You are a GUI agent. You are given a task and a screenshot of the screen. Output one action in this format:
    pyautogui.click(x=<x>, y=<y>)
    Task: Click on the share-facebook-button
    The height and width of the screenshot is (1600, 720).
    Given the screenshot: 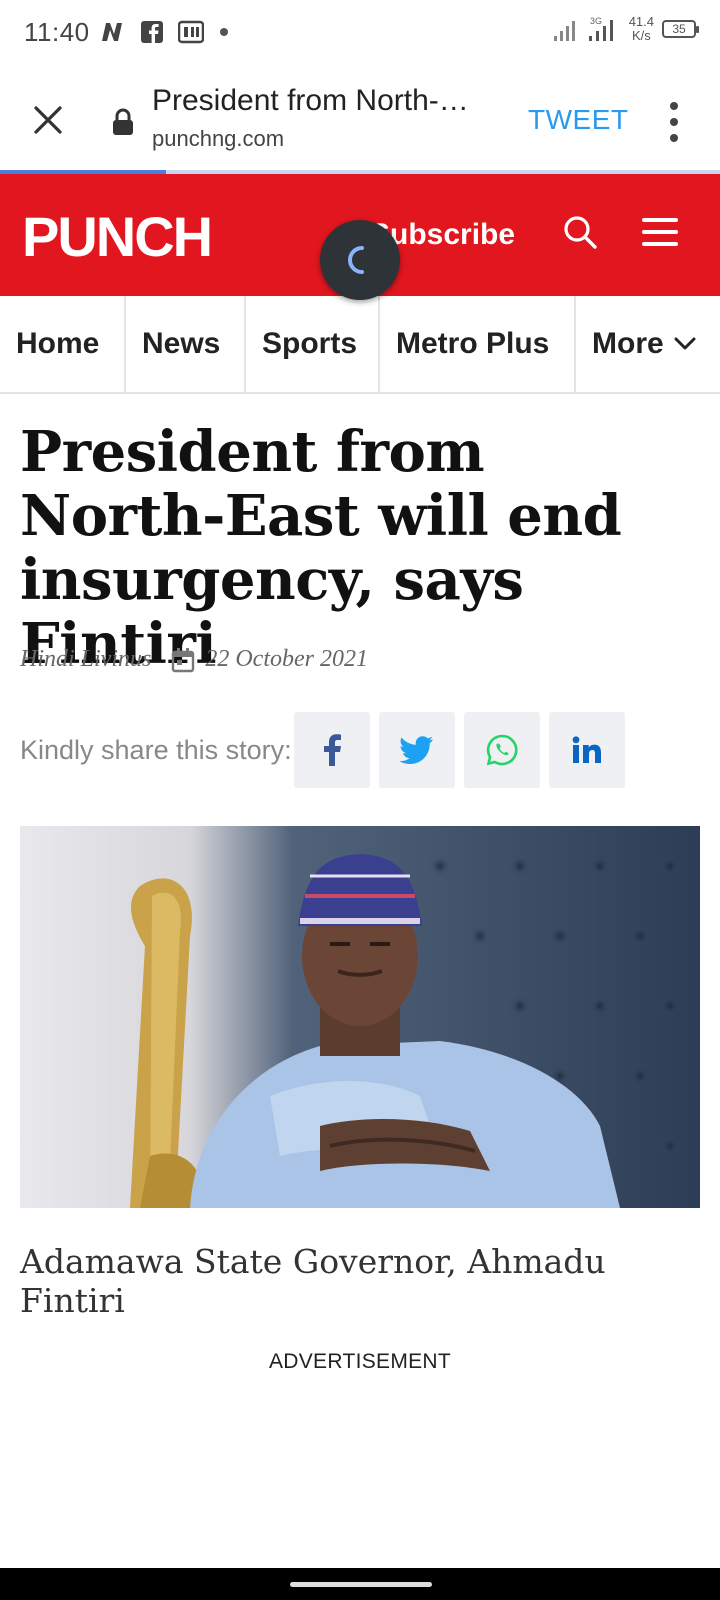 What is the action you would take?
    pyautogui.click(x=331, y=750)
    